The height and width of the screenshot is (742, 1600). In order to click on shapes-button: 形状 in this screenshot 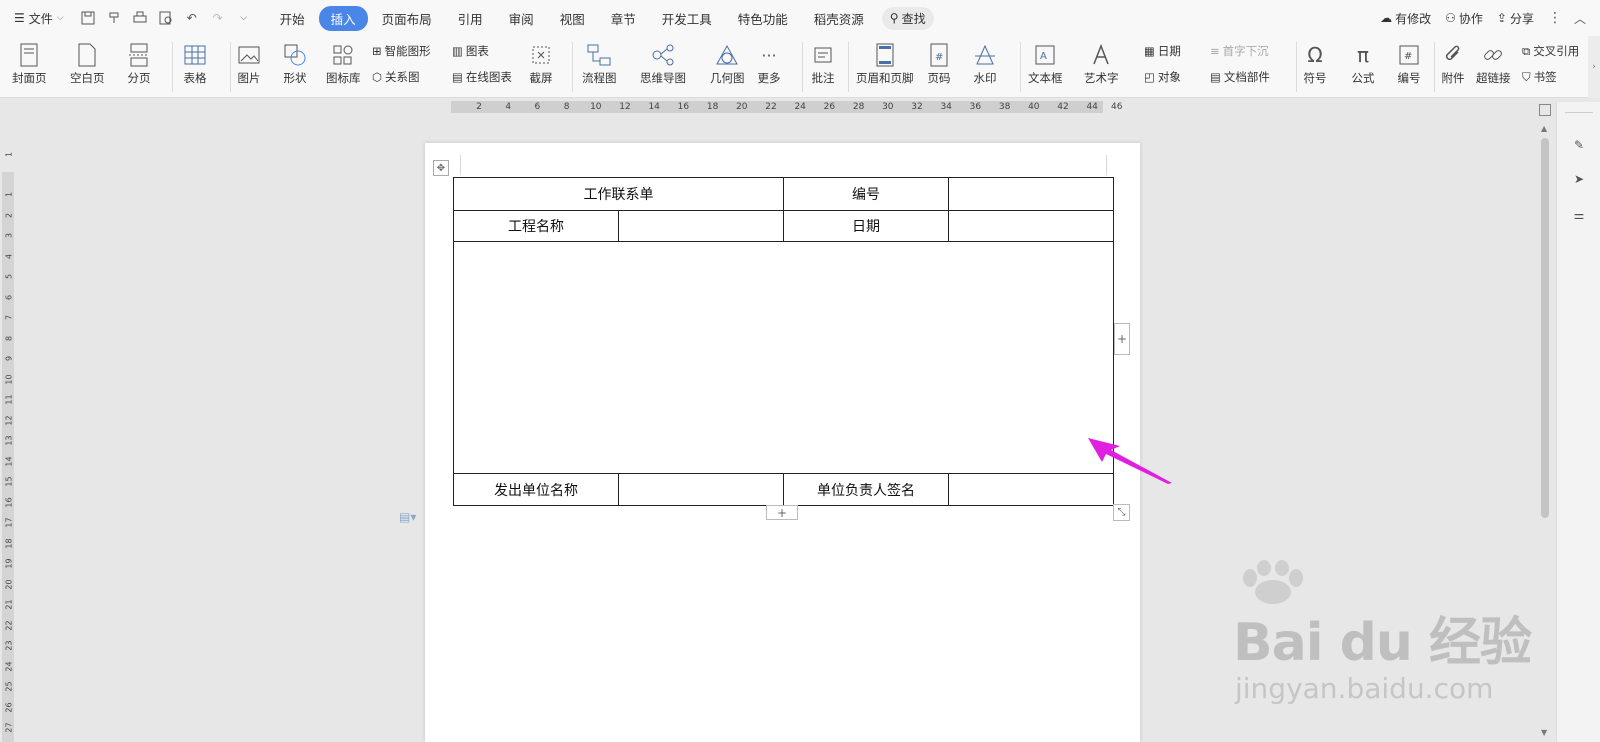, I will do `click(295, 64)`.